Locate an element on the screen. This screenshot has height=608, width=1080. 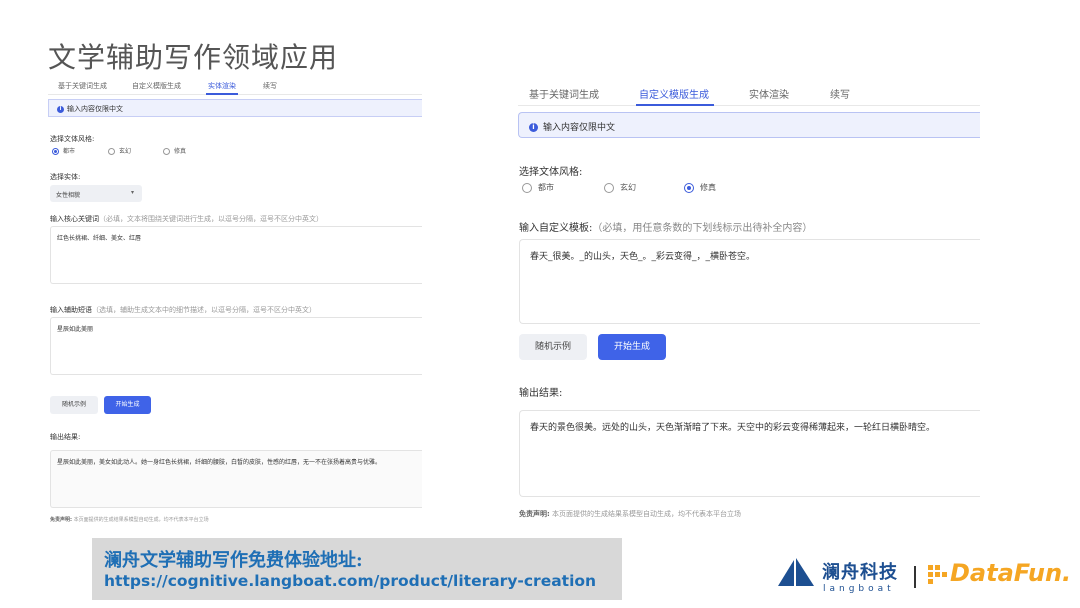
template-label: 输入自定义模板:（必填，用任意条数的下划线标示出待补全内容） is located at coordinates (666, 228).